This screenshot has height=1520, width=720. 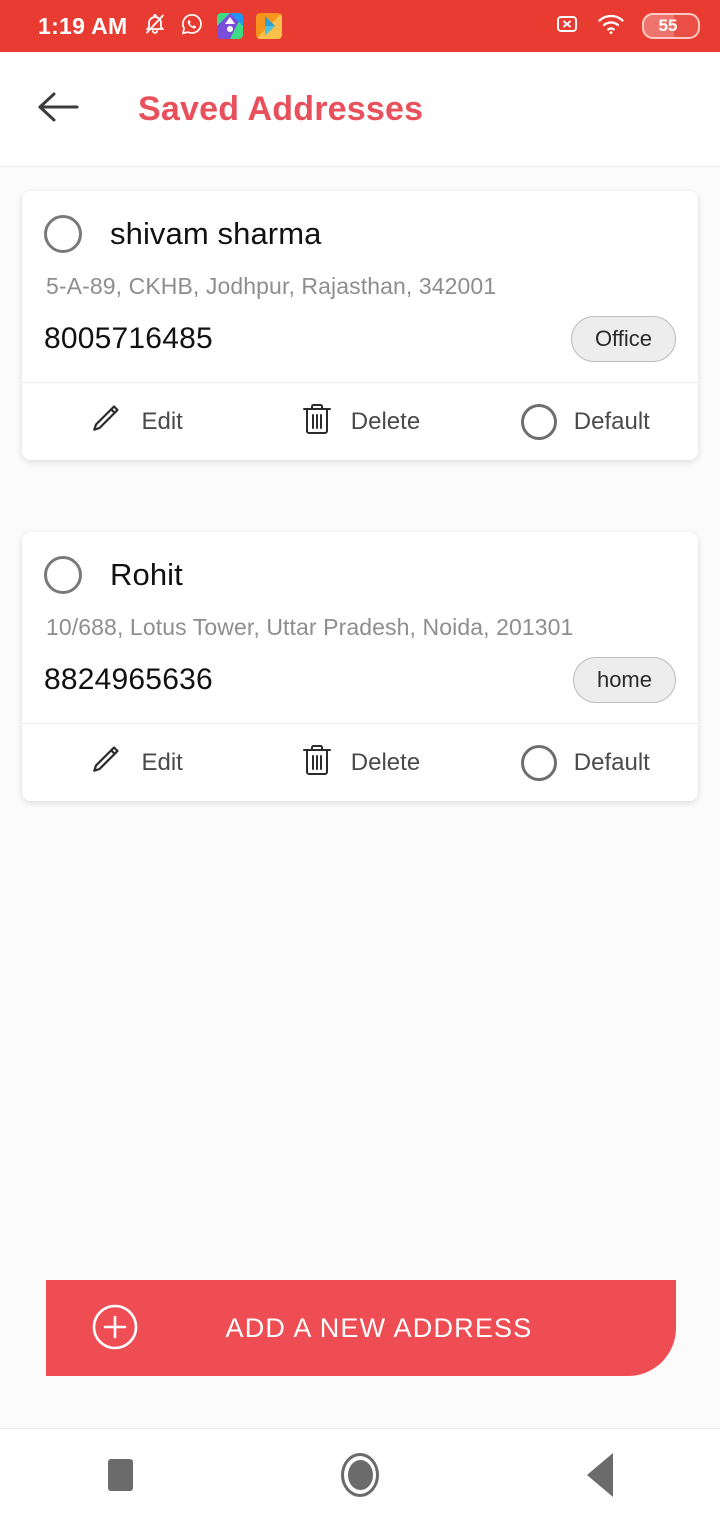 What do you see at coordinates (611, 26) in the screenshot?
I see `wifi-icon` at bounding box center [611, 26].